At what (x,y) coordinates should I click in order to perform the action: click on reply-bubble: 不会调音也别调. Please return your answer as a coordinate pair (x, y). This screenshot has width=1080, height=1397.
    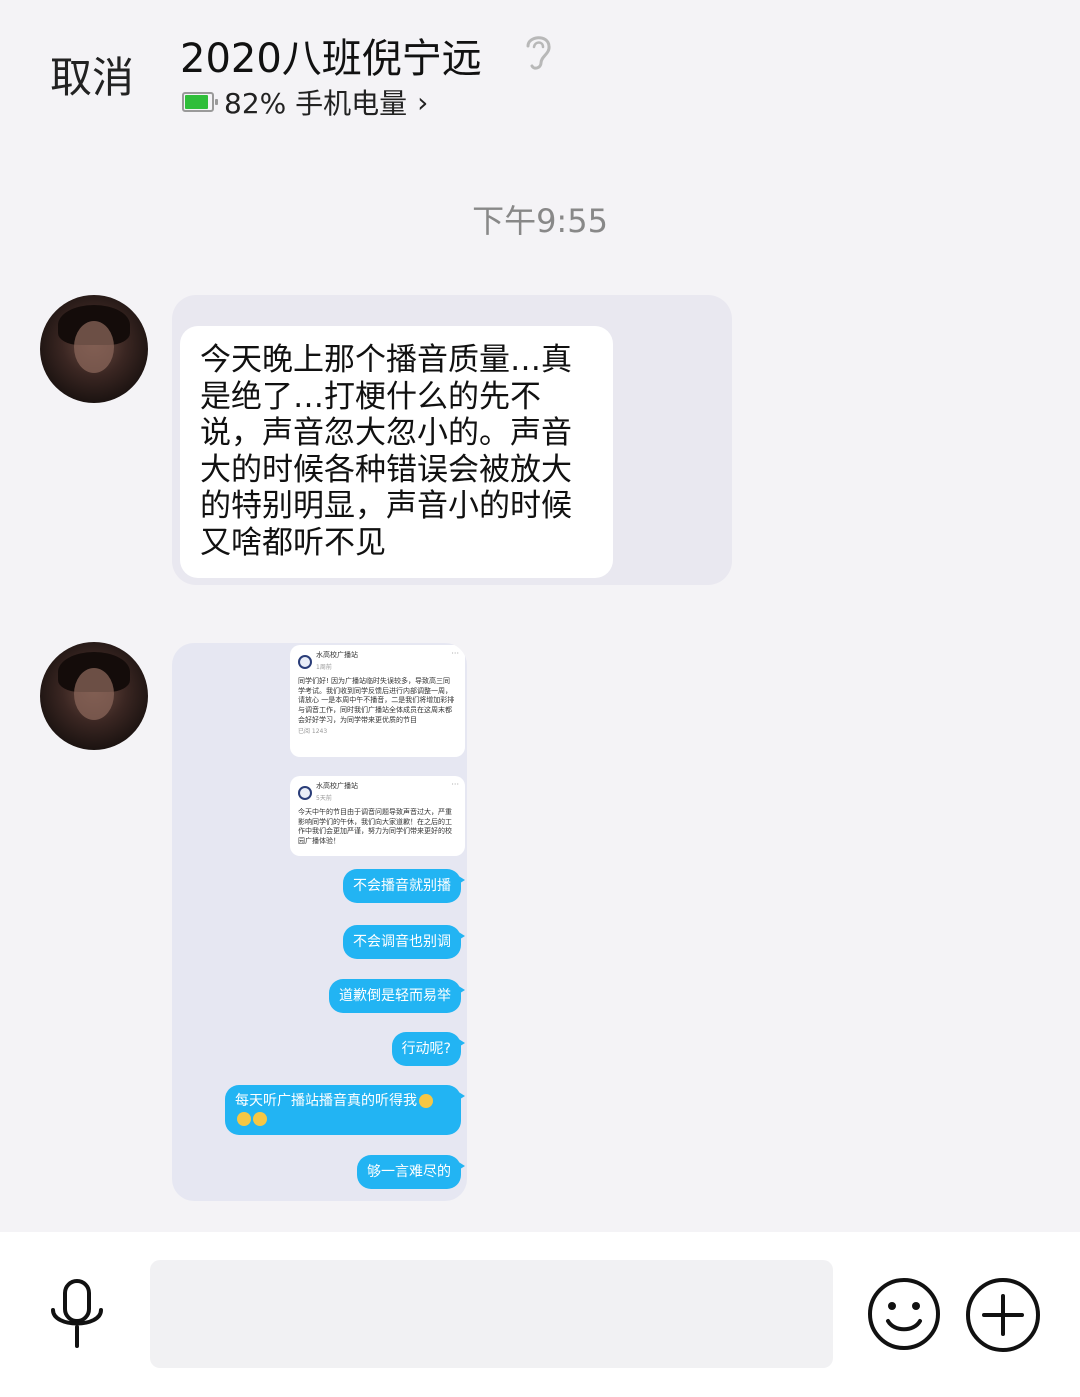
    Looking at the image, I should click on (404, 942).